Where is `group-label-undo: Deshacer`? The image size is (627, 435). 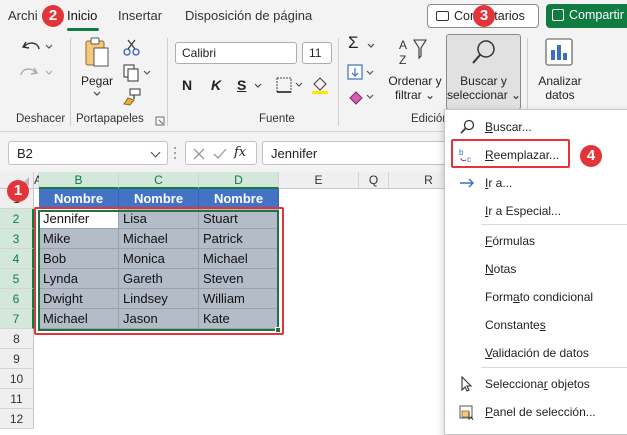 group-label-undo: Deshacer is located at coordinates (41, 119).